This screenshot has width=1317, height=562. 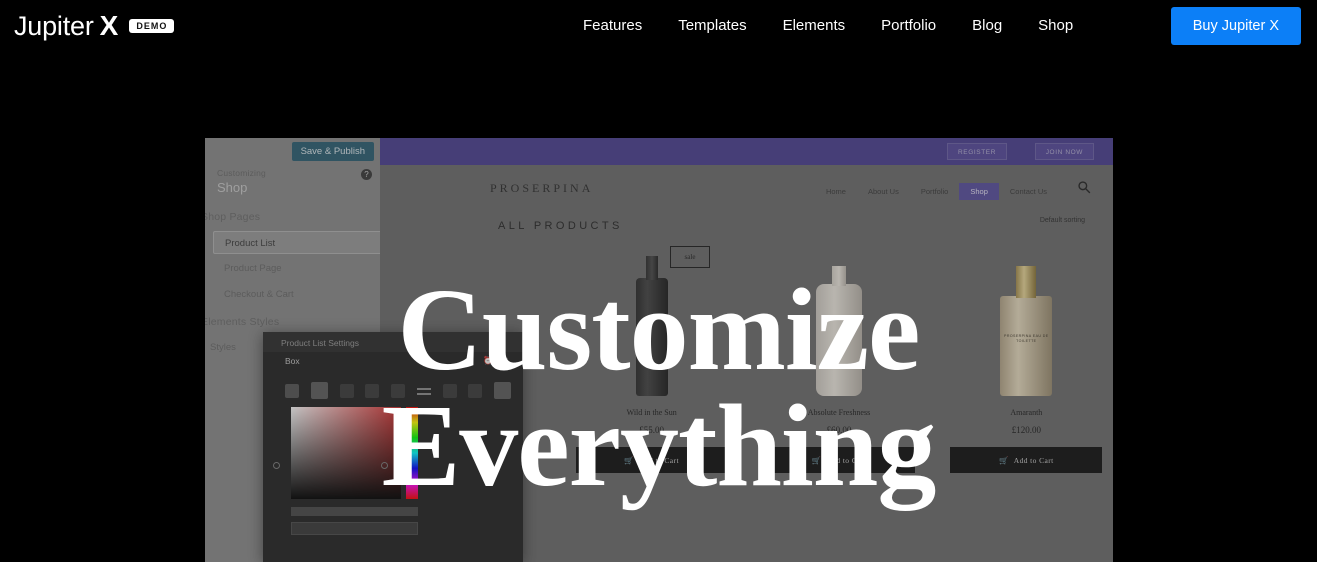 I want to click on preview-nav-about-us: About Us, so click(x=883, y=191).